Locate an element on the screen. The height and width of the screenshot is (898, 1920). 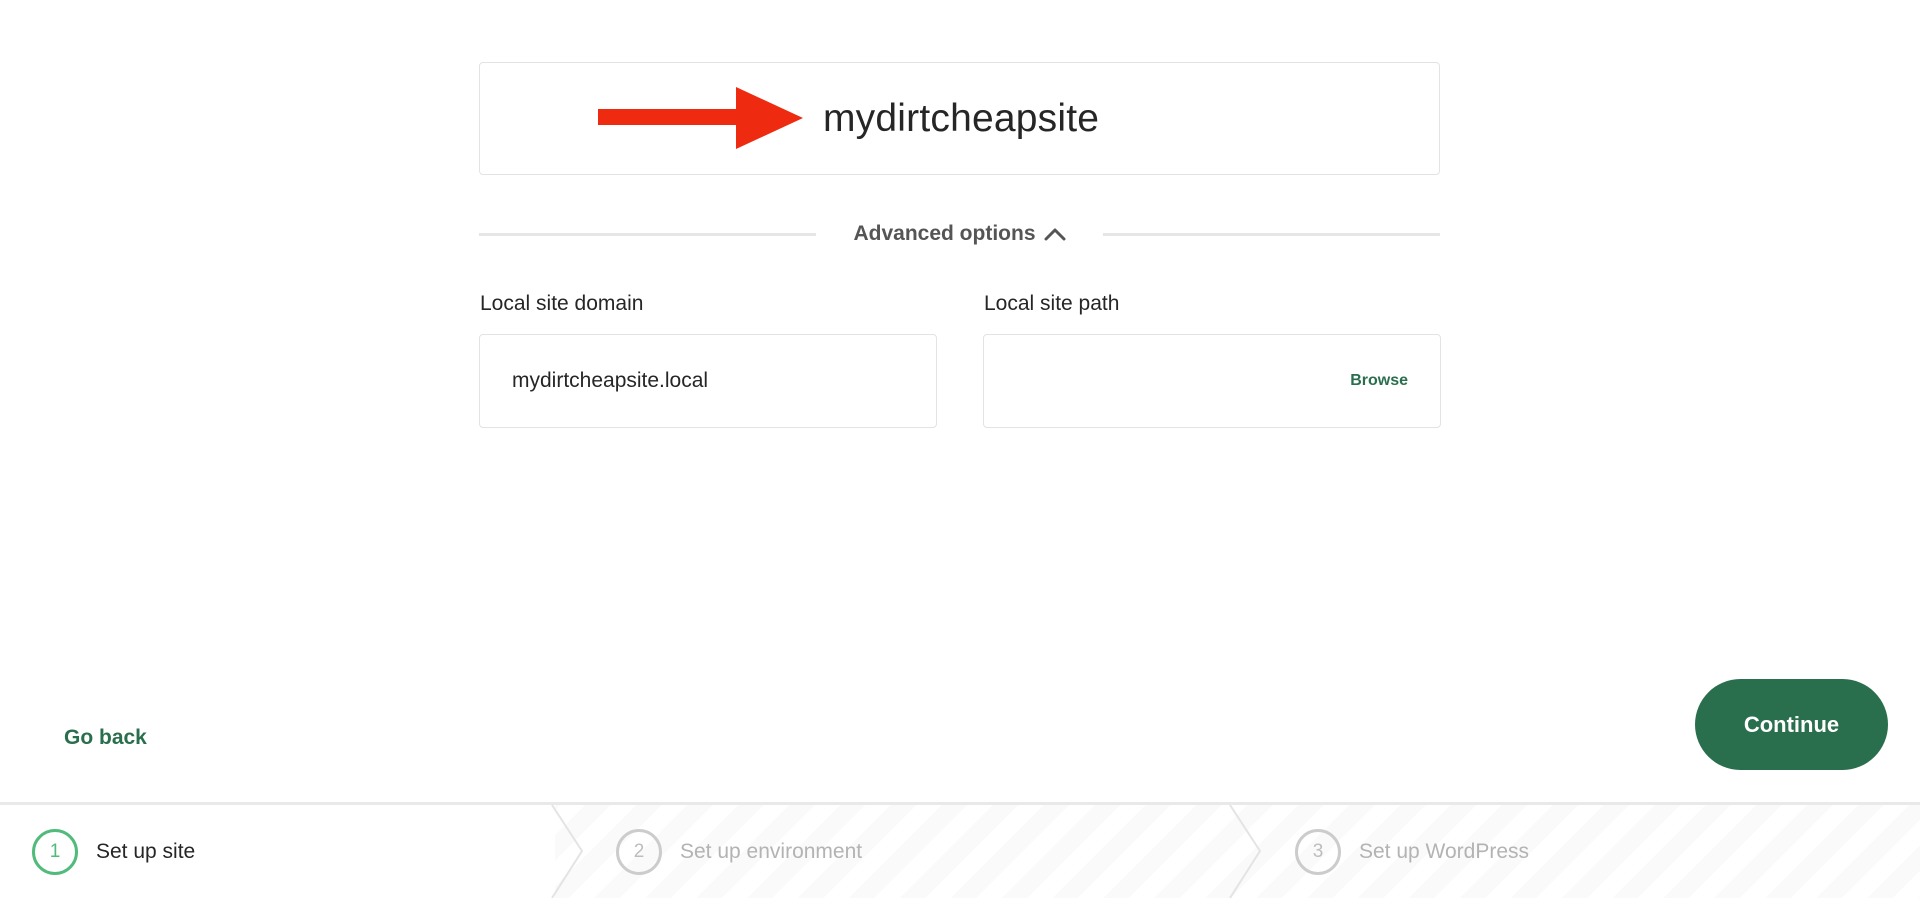
red-arrow-icon is located at coordinates (700, 118).